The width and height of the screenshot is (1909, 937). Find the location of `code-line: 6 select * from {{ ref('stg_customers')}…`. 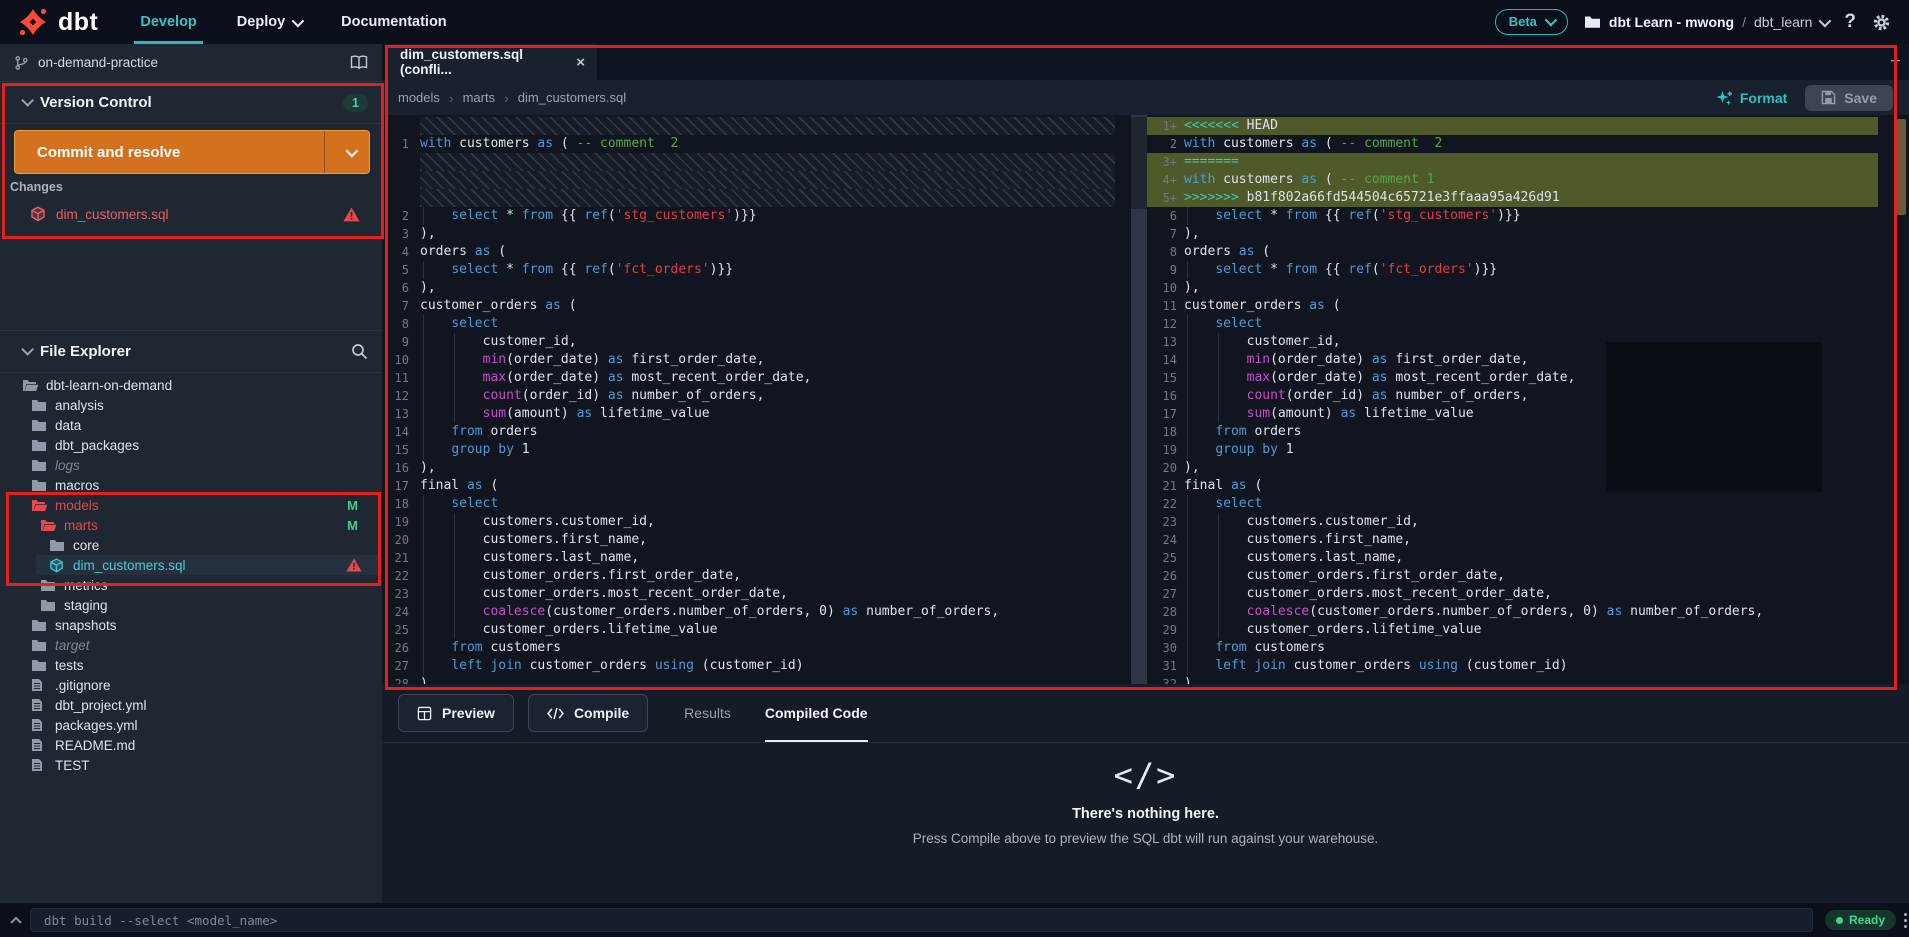

code-line: 6 select * from {{ ref('stg_customers')}… is located at coordinates (1512, 216).